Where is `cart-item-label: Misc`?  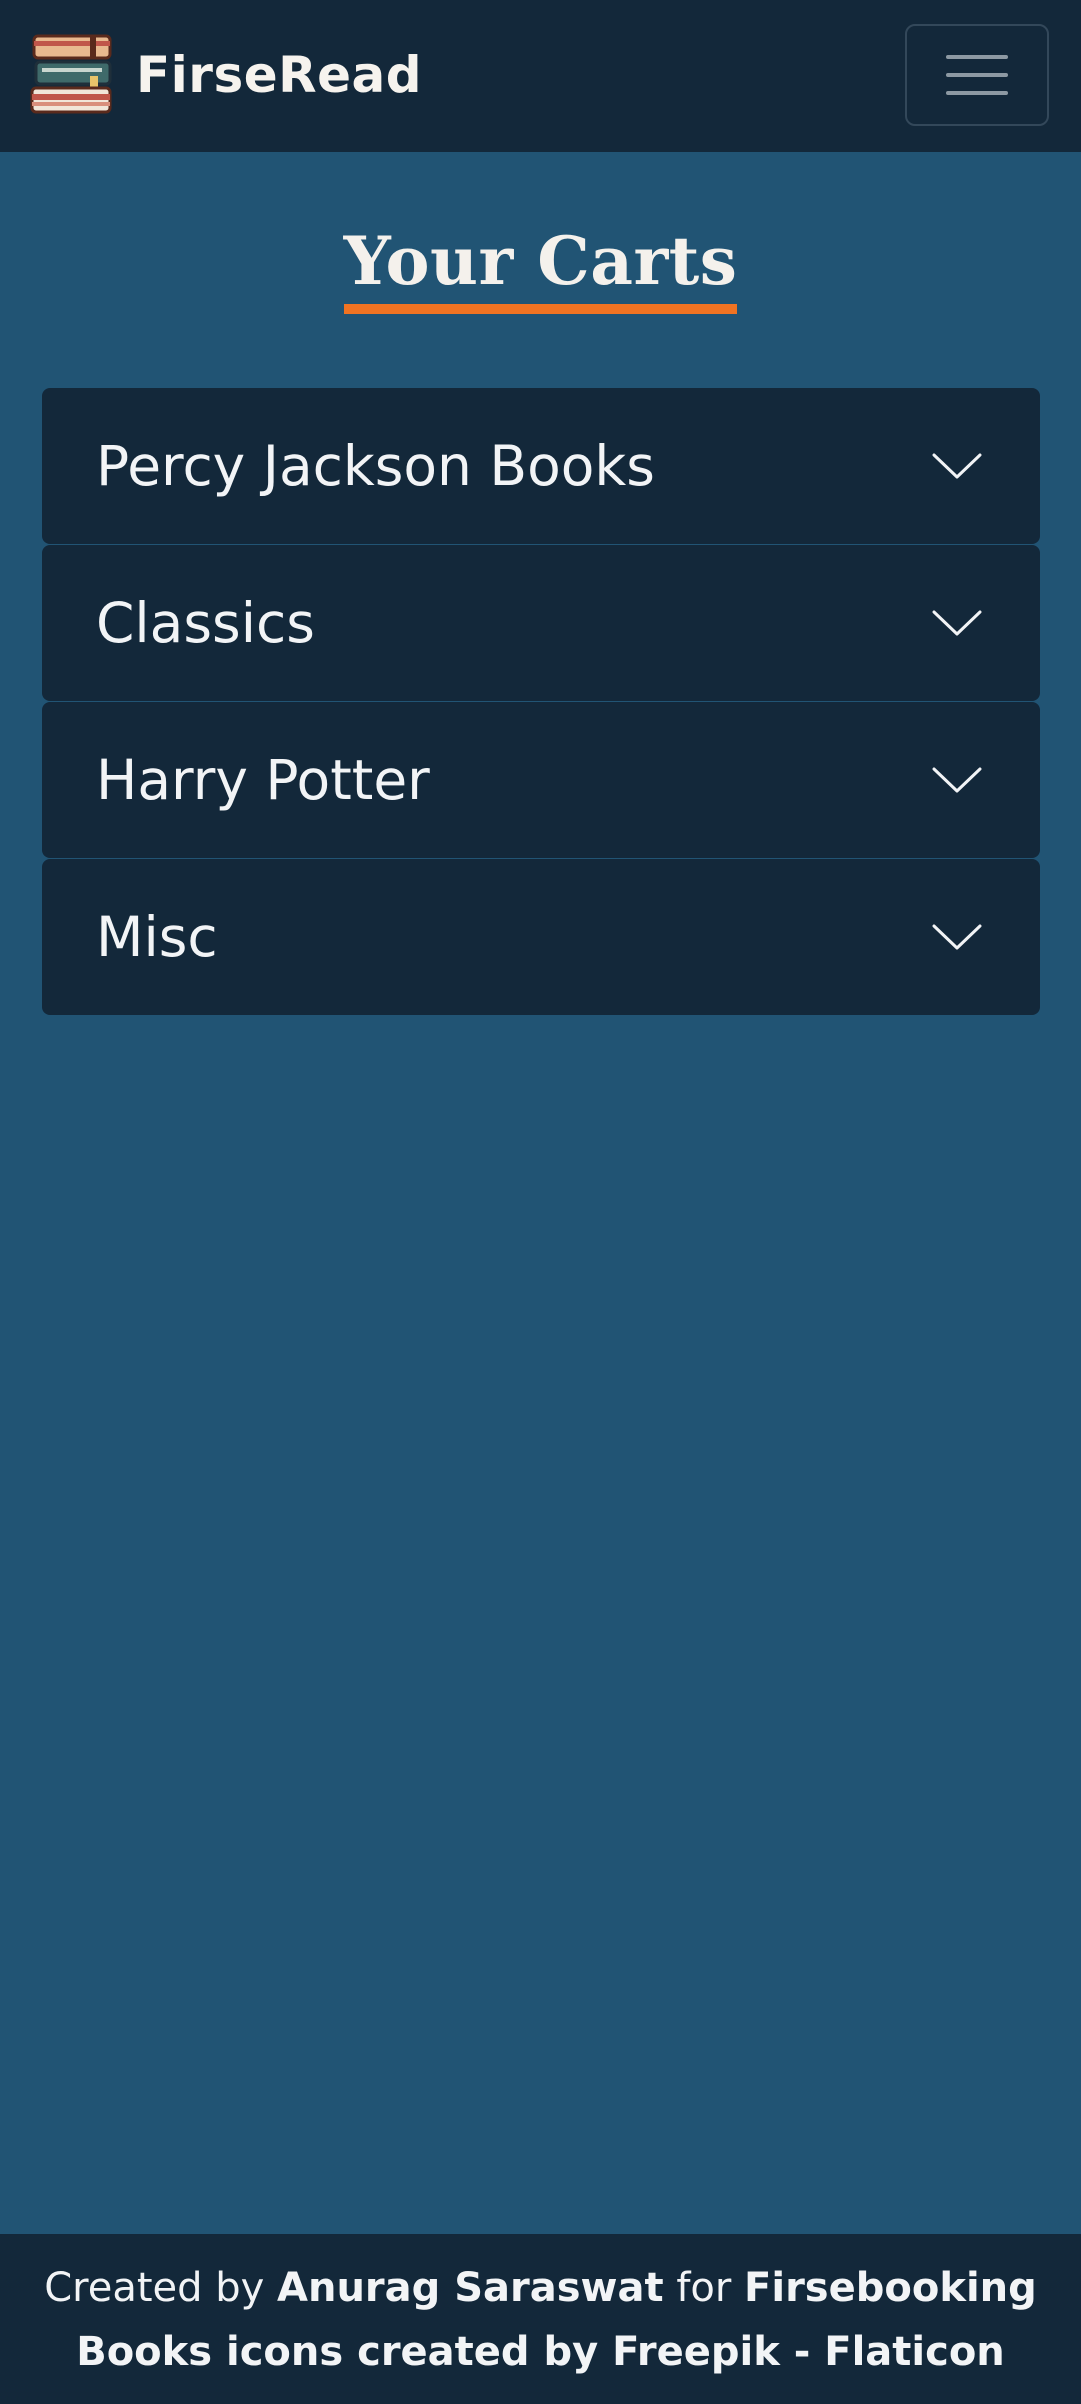
cart-item-label: Misc is located at coordinates (157, 937).